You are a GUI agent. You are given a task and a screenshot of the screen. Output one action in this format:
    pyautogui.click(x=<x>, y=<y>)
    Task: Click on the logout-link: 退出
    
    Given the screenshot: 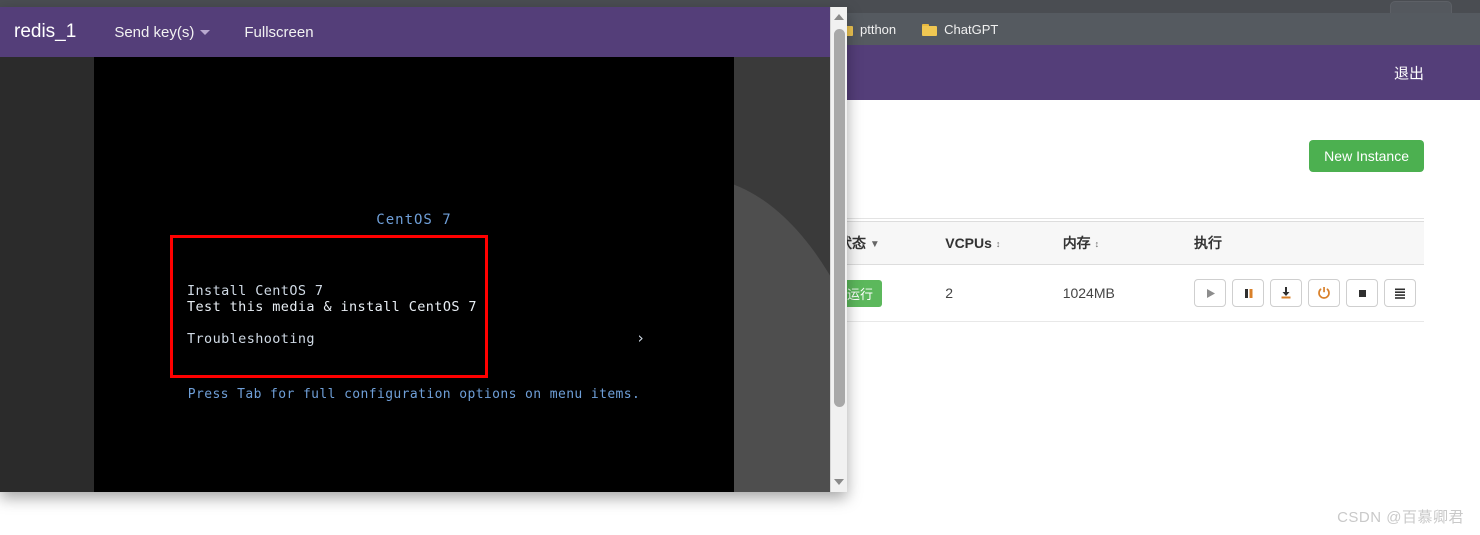 What is the action you would take?
    pyautogui.click(x=1409, y=72)
    